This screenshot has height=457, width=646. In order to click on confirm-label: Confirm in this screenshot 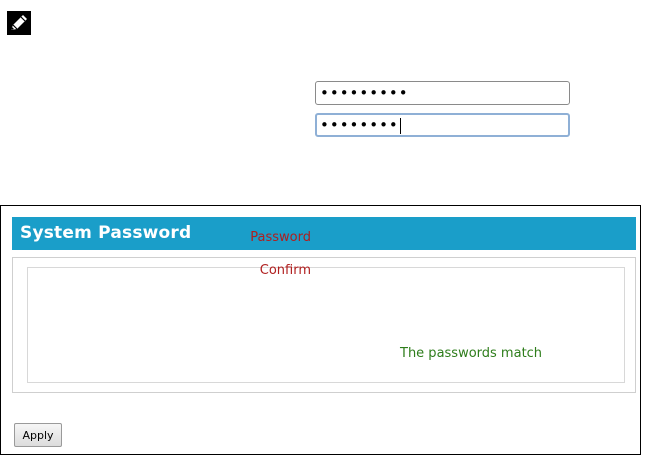, I will do `click(285, 270)`.